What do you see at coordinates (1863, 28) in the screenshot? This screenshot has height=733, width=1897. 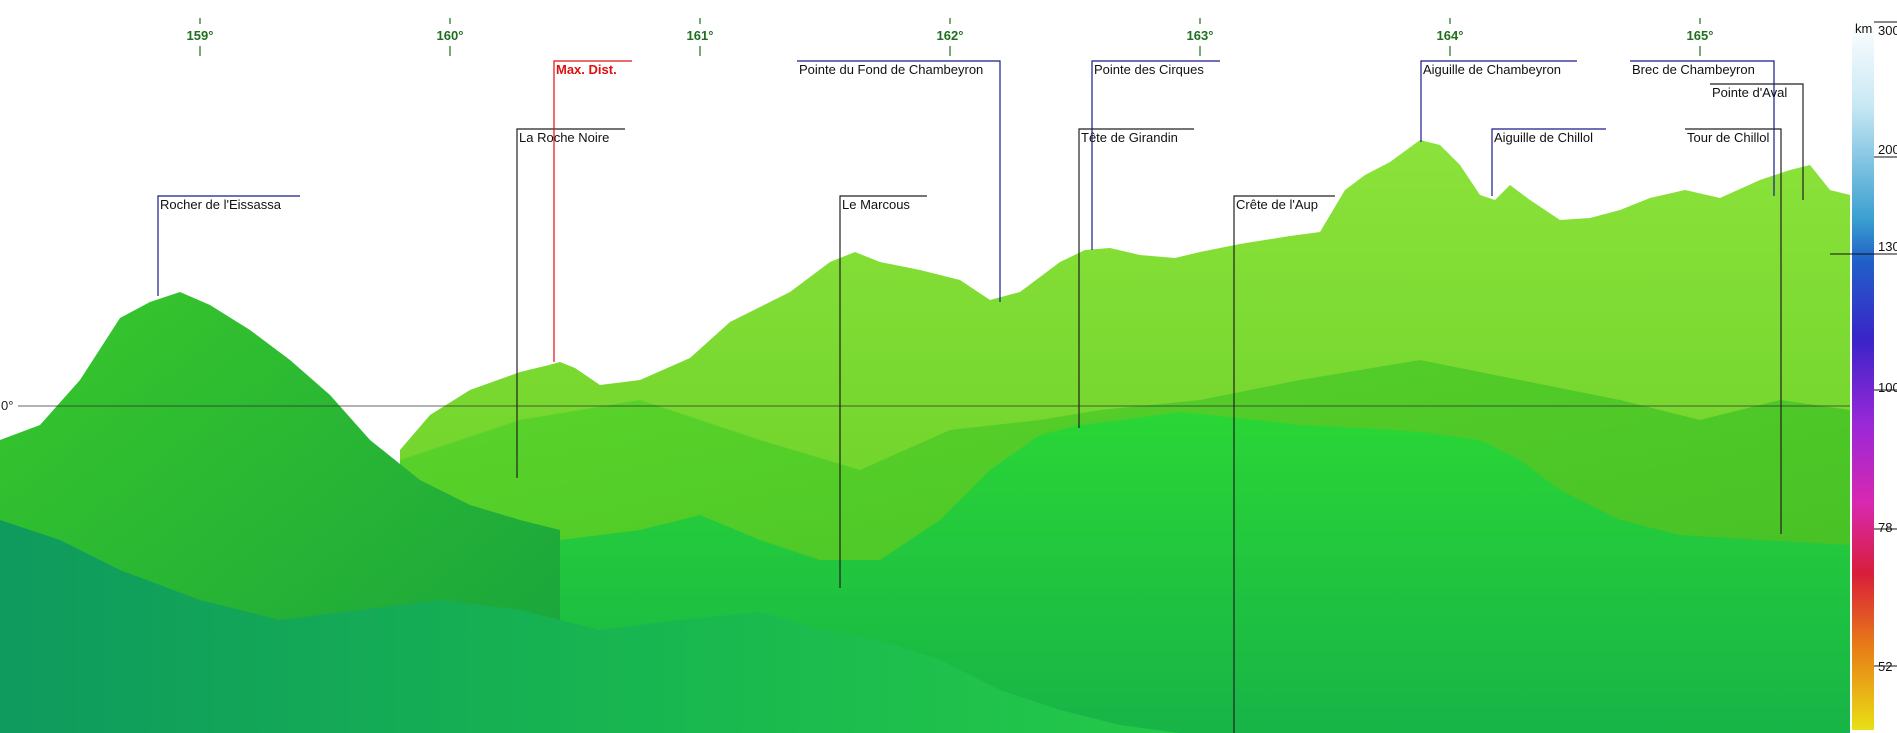 I see `distance-unit: km` at bounding box center [1863, 28].